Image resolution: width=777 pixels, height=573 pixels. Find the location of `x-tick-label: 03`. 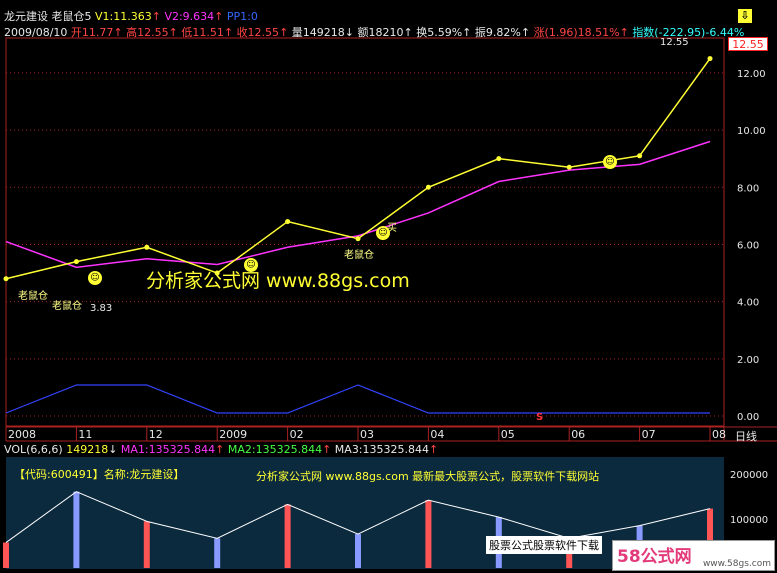

x-tick-label: 03 is located at coordinates (367, 434).